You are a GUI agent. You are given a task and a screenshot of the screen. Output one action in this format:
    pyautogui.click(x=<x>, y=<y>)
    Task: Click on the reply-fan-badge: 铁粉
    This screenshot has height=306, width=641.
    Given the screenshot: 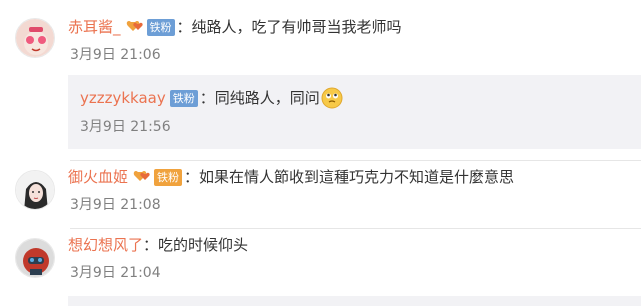 What is the action you would take?
    pyautogui.click(x=183, y=98)
    